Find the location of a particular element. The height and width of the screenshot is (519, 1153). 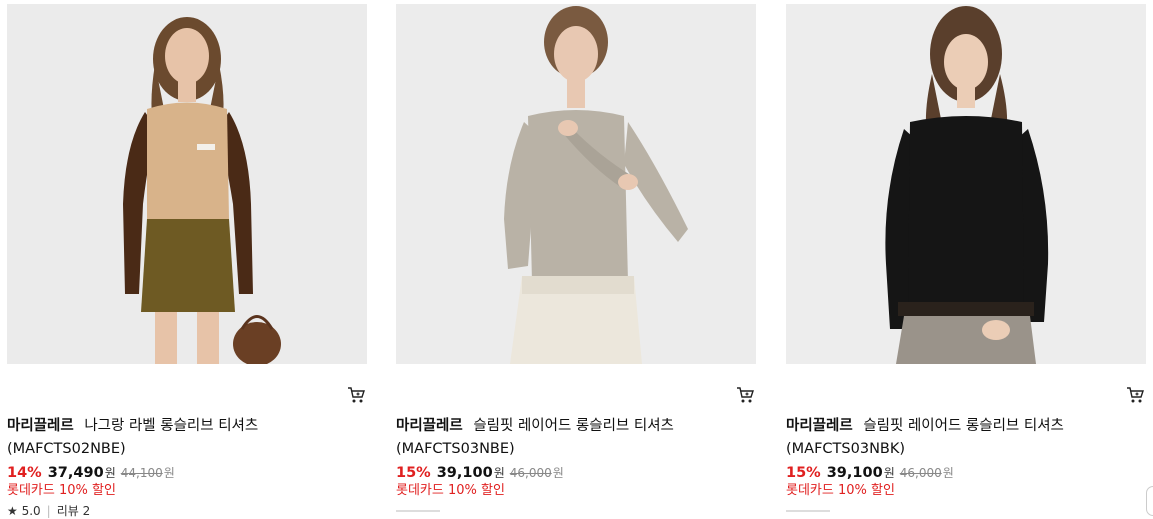

review-summary: ★ 5.0 | 리뷰 2 is located at coordinates (48, 511).